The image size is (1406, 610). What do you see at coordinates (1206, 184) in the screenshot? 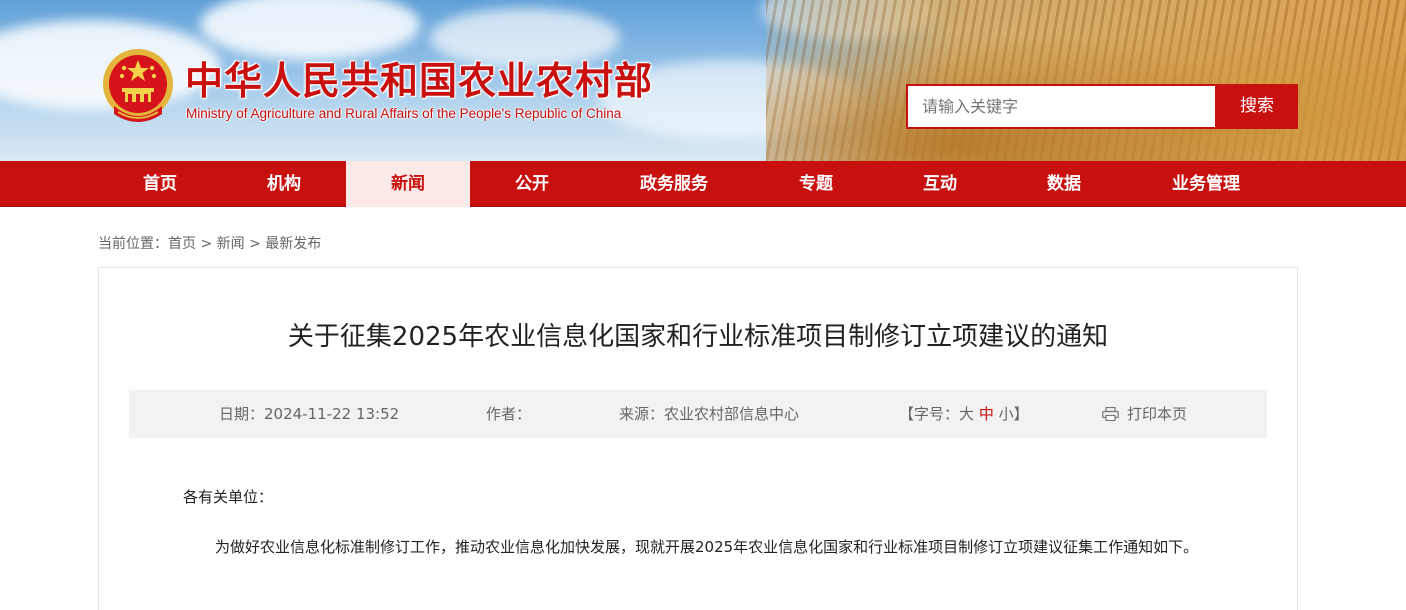
I see `nav-item-business-management: 业务管理` at bounding box center [1206, 184].